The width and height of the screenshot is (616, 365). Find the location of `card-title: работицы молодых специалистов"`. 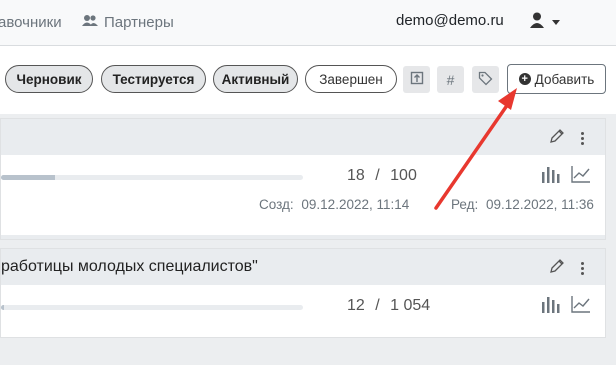

card-title: работицы молодых специалистов" is located at coordinates (129, 266).